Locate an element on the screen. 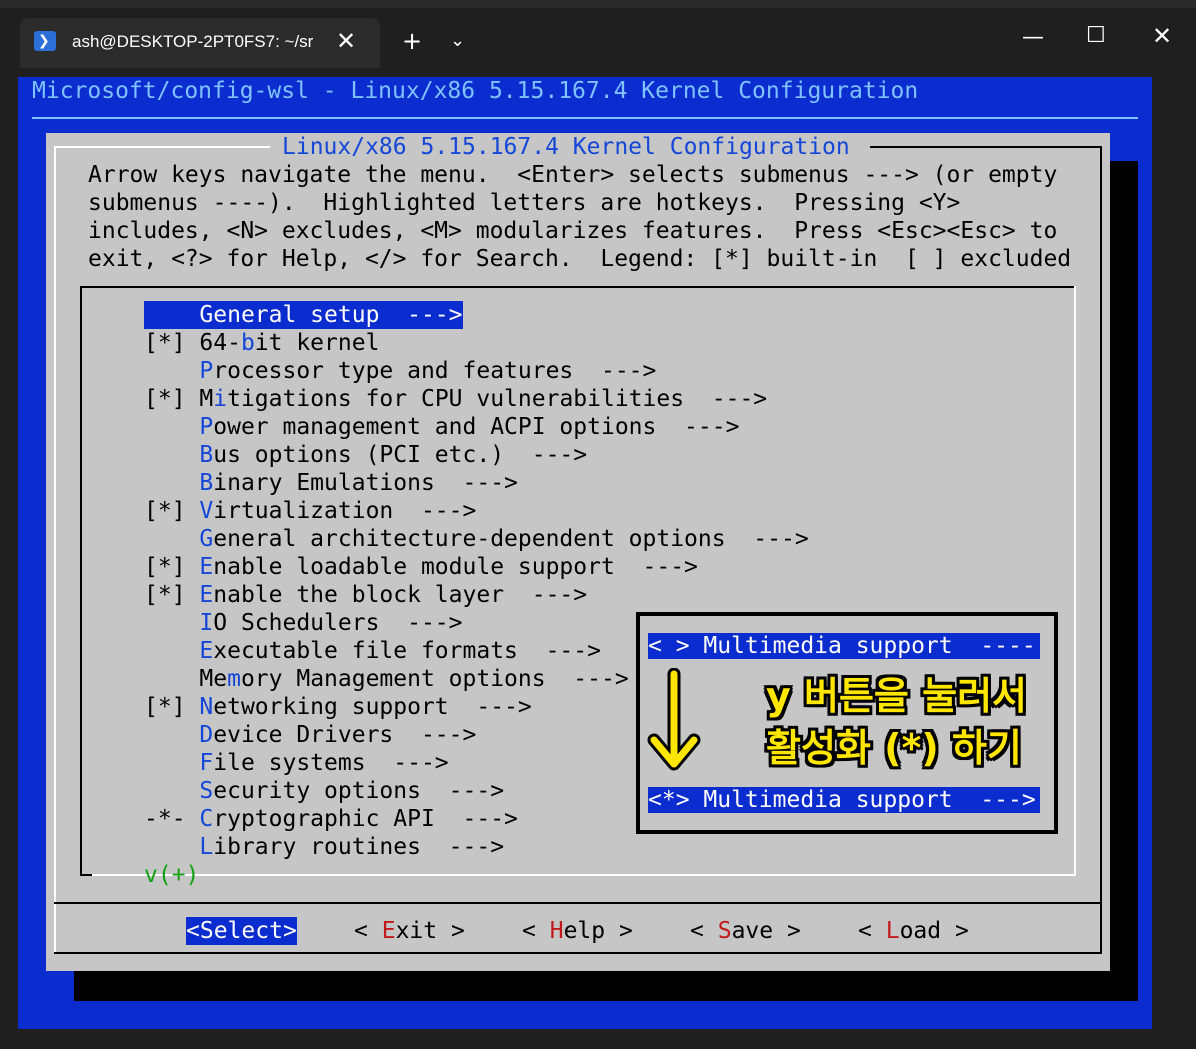  menu-item-label: M is located at coordinates (206, 399).